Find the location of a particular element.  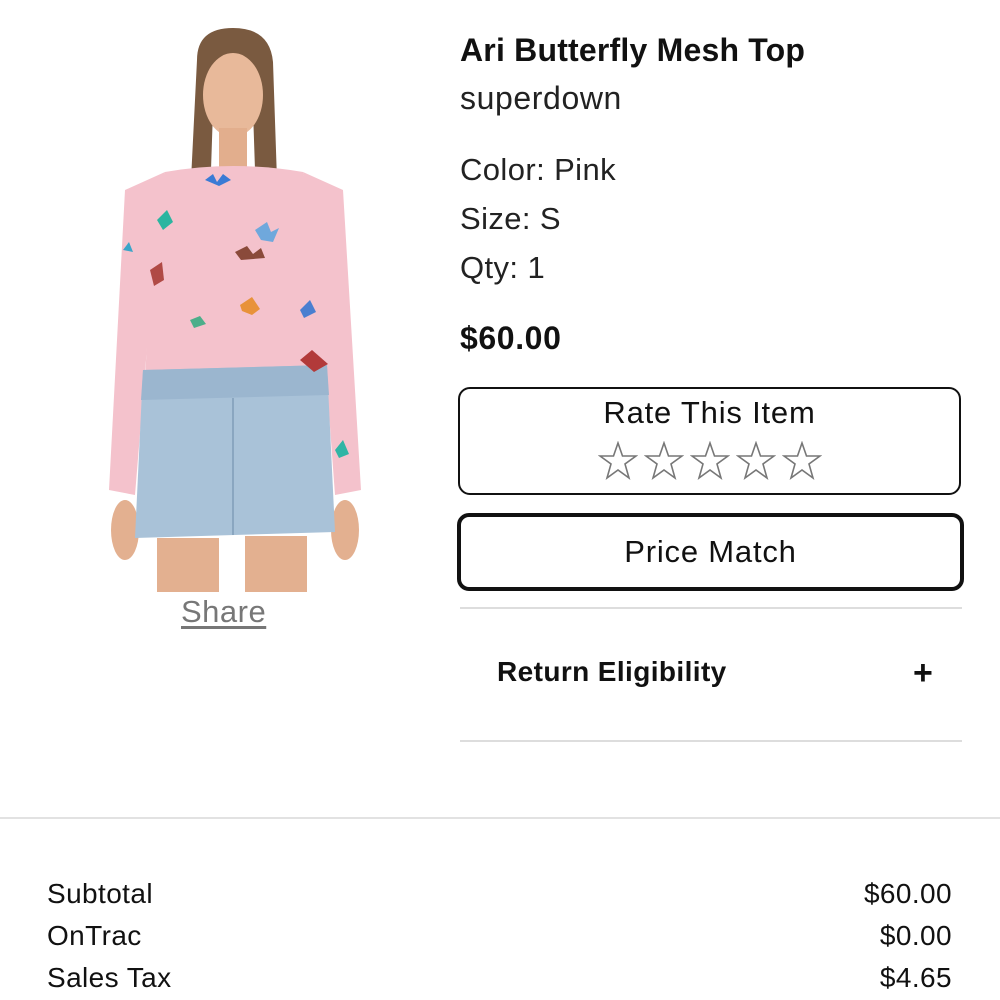

color-attribute: Color: Pink is located at coordinates (538, 169).